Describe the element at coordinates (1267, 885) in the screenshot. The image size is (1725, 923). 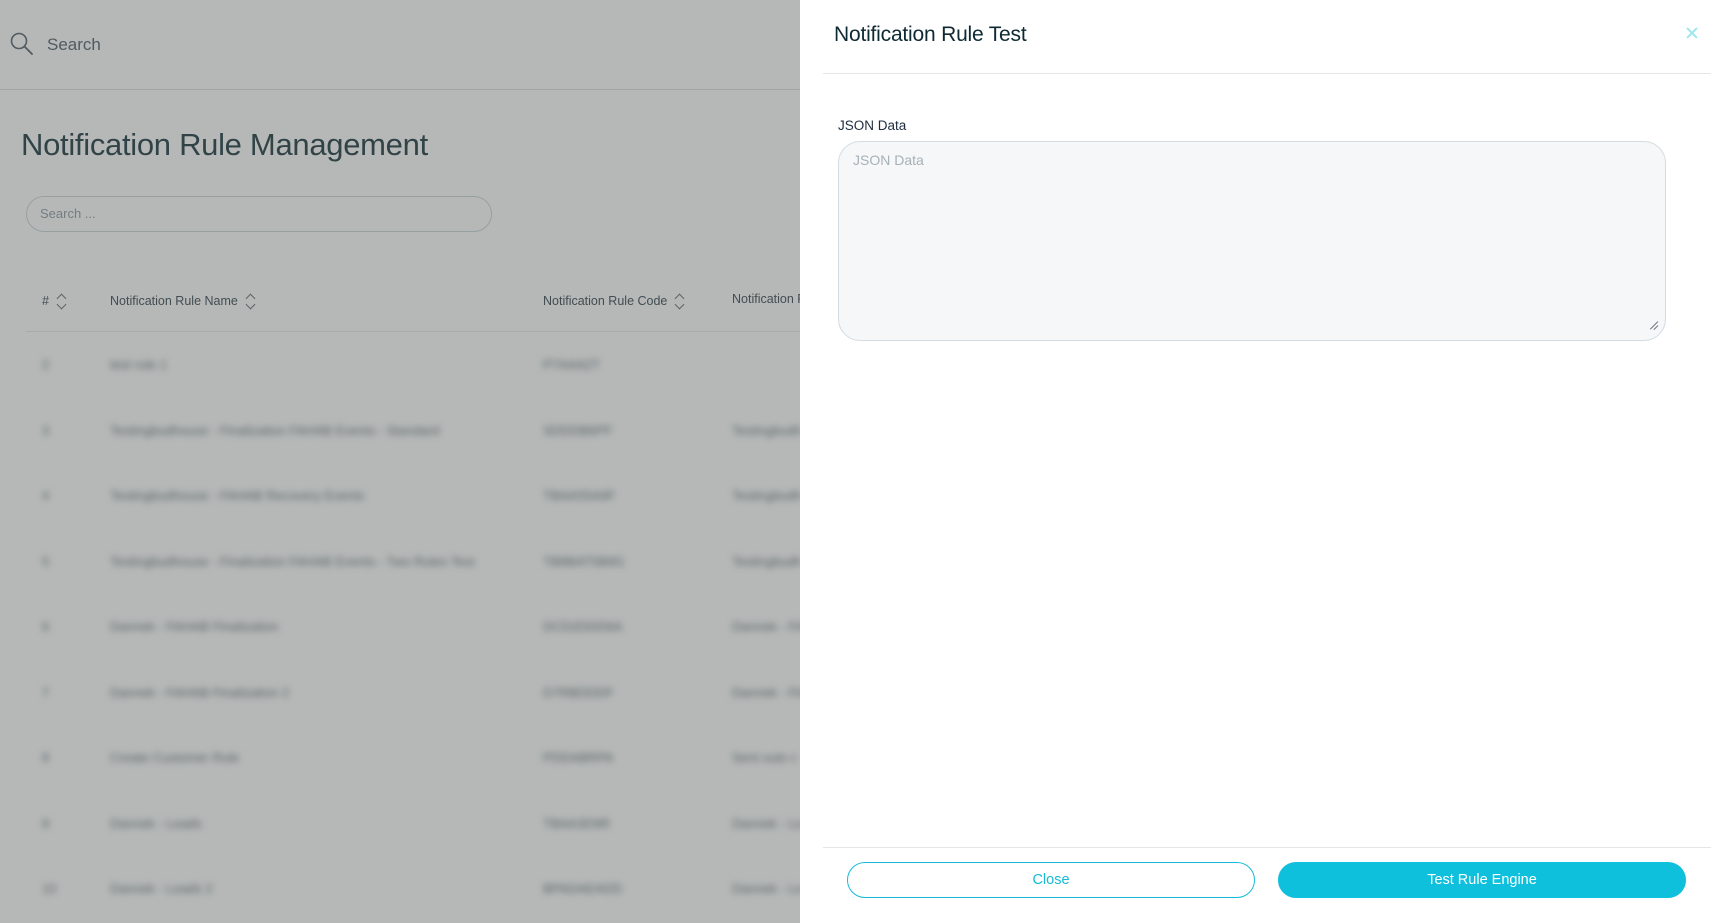
I see `drawer-footer: Close Test Rule Engine` at that location.